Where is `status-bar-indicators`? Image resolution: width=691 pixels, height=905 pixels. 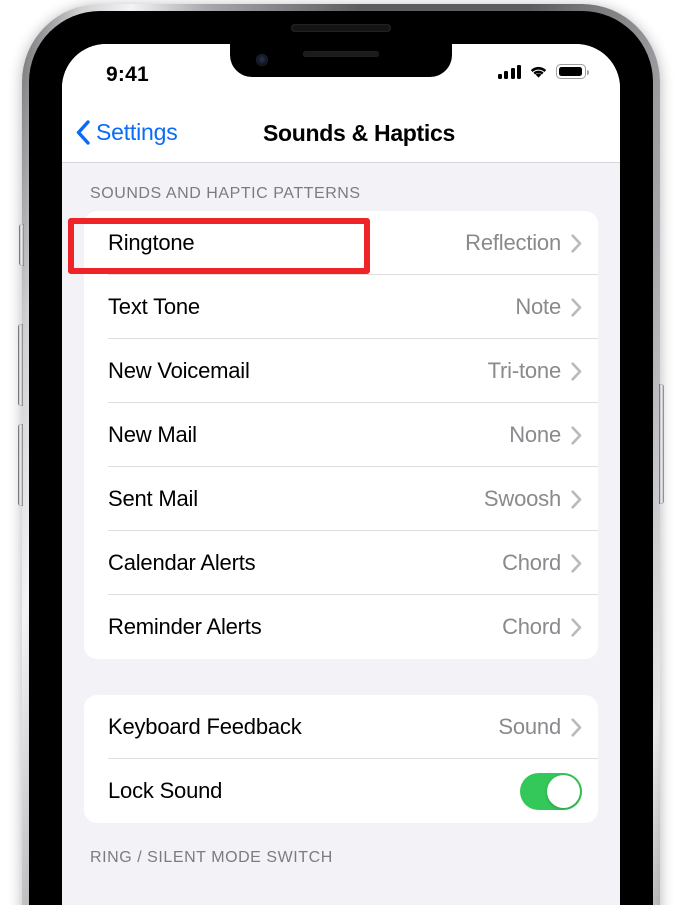
status-bar-indicators is located at coordinates (543, 71).